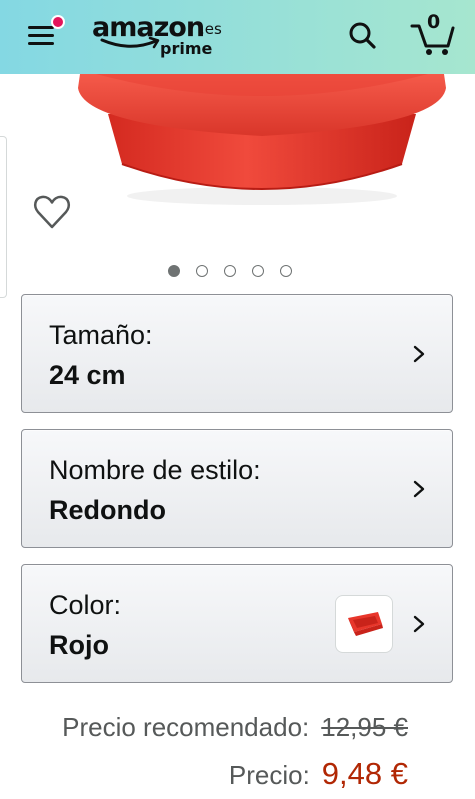  Describe the element at coordinates (107, 510) in the screenshot. I see `style-value: Redondo` at that location.